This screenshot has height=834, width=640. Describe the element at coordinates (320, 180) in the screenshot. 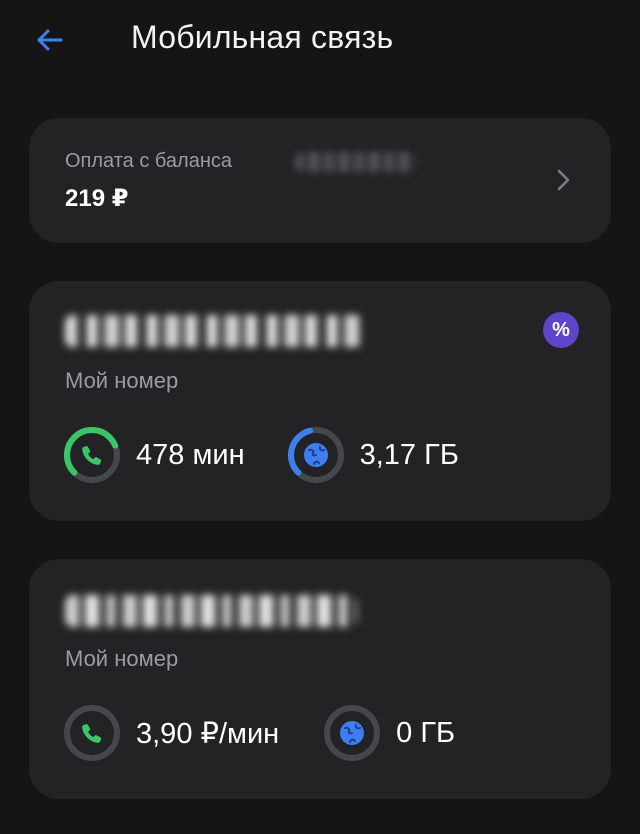

I see `balance-card: Оплата с баланса 219 ₽` at that location.